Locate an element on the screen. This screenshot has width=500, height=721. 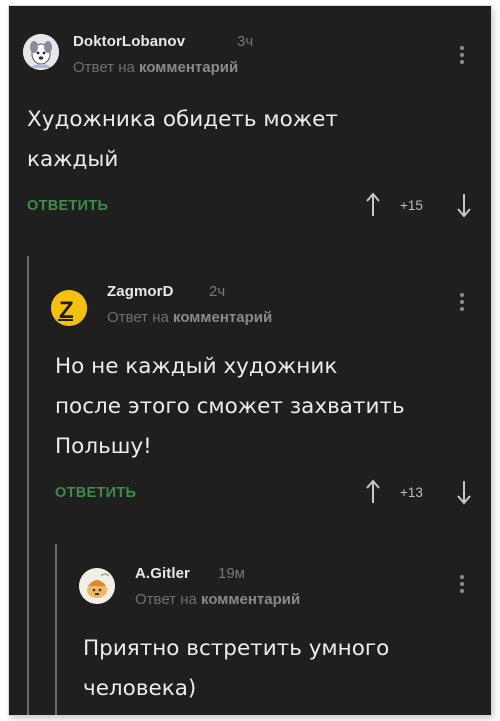
comment-text-line: человека) is located at coordinates (140, 688).